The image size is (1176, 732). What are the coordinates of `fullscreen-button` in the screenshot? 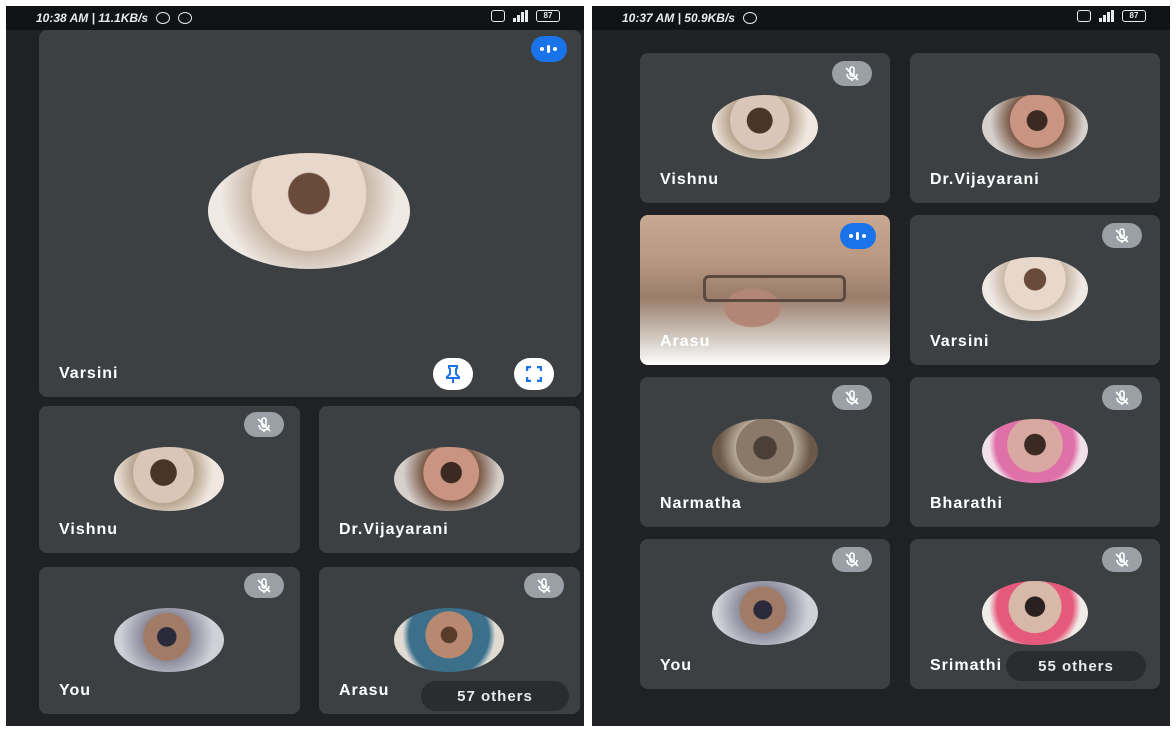 It's located at (534, 374).